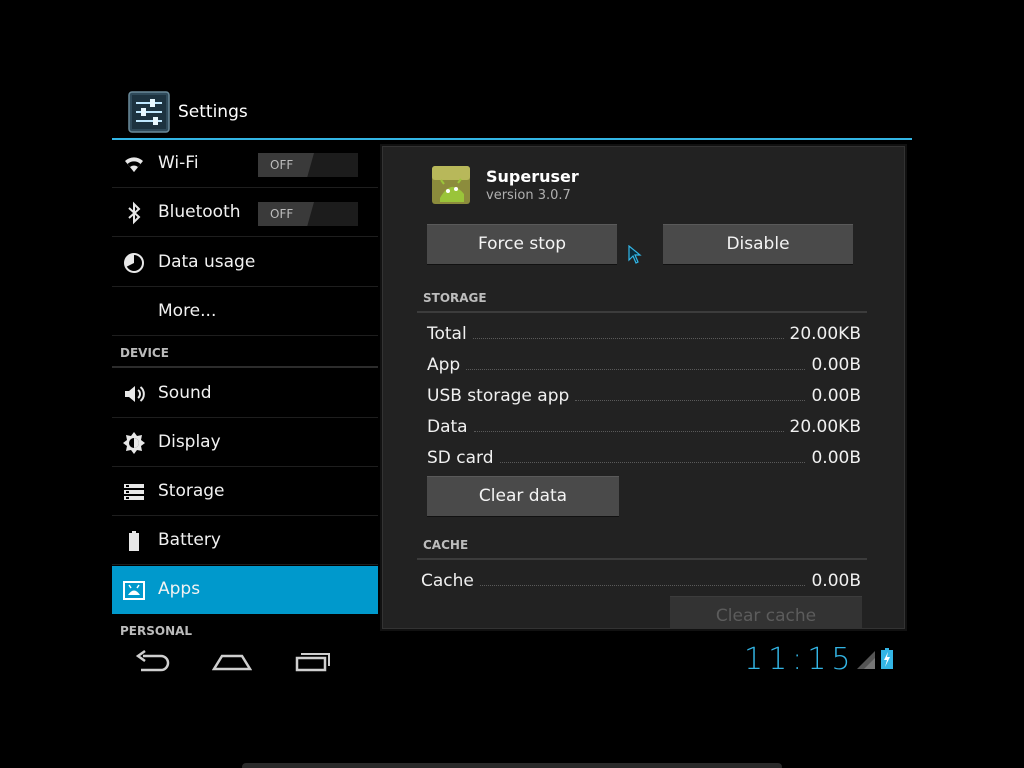 The height and width of the screenshot is (768, 1024). I want to click on storage-row-data: Data 20.00KB, so click(644, 425).